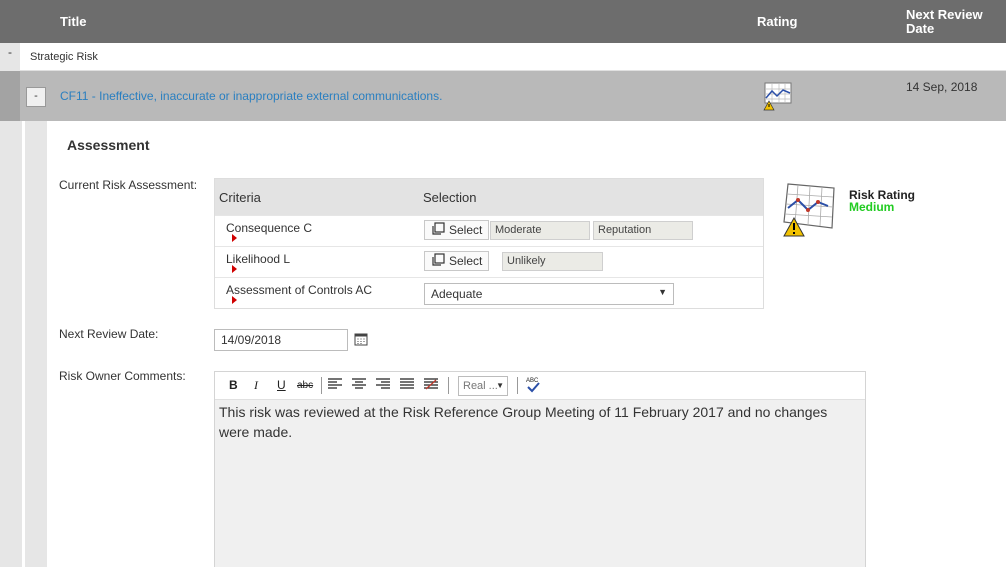 This screenshot has width=1006, height=567. I want to click on justify-icon, so click(407, 385).